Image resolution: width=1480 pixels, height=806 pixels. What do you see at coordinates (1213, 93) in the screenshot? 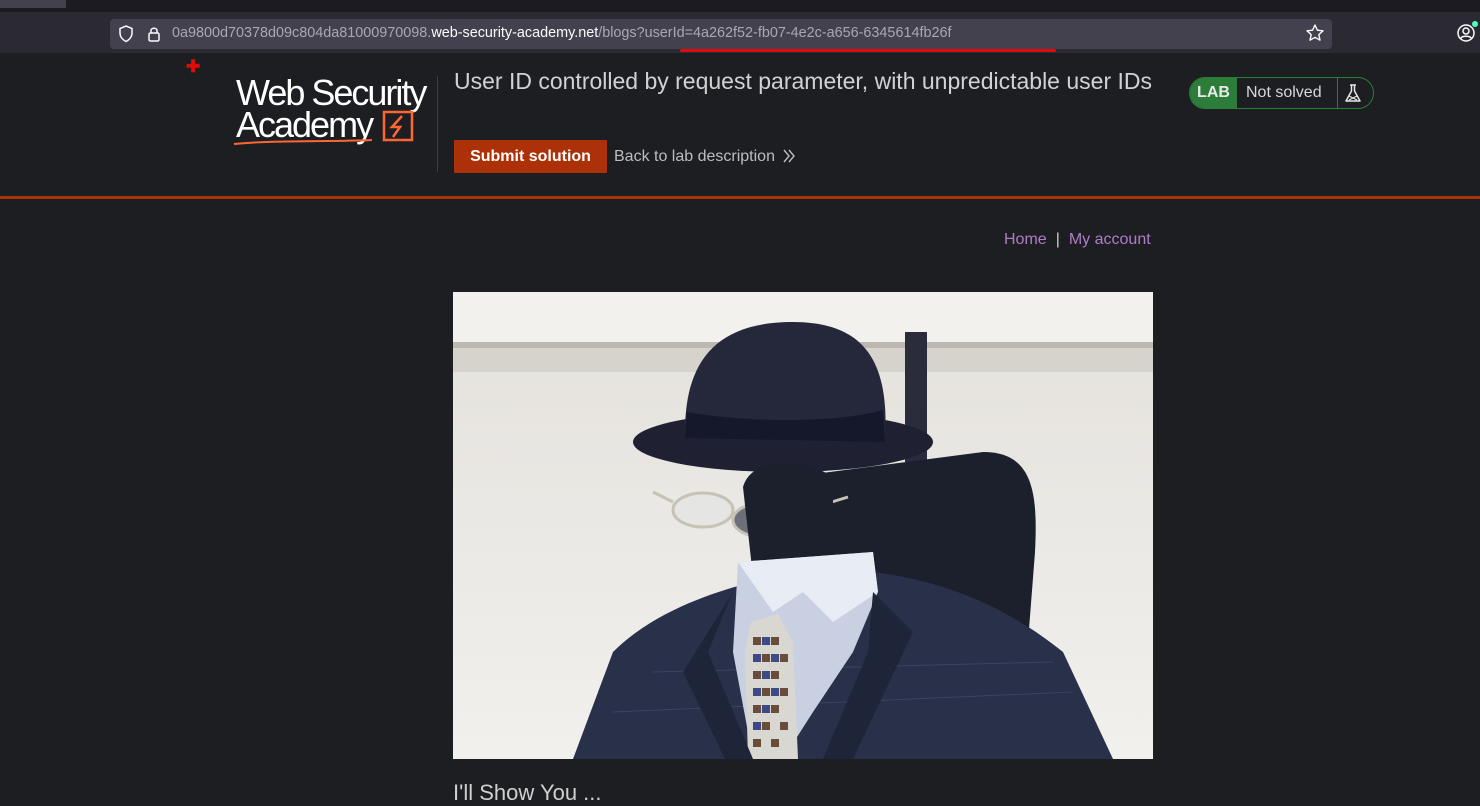
I see `lab-tag: LAB` at bounding box center [1213, 93].